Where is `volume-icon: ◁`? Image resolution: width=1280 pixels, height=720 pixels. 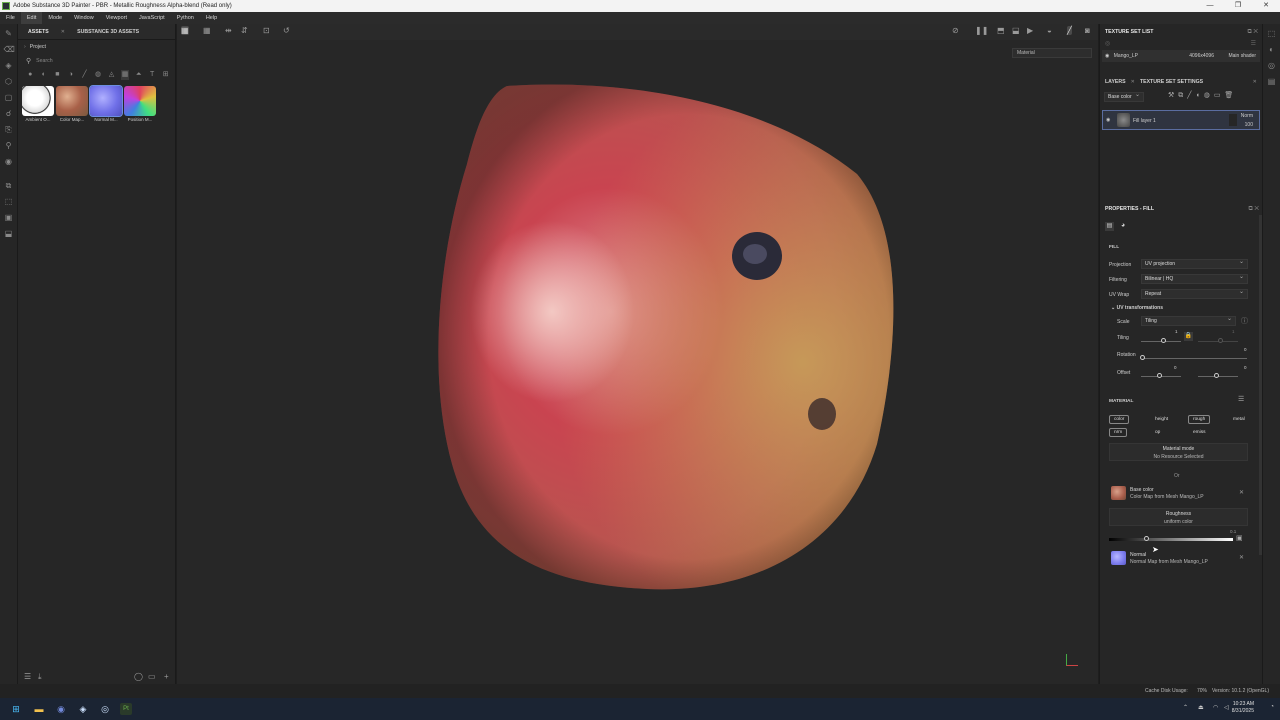 volume-icon: ◁ is located at coordinates (1226, 707).